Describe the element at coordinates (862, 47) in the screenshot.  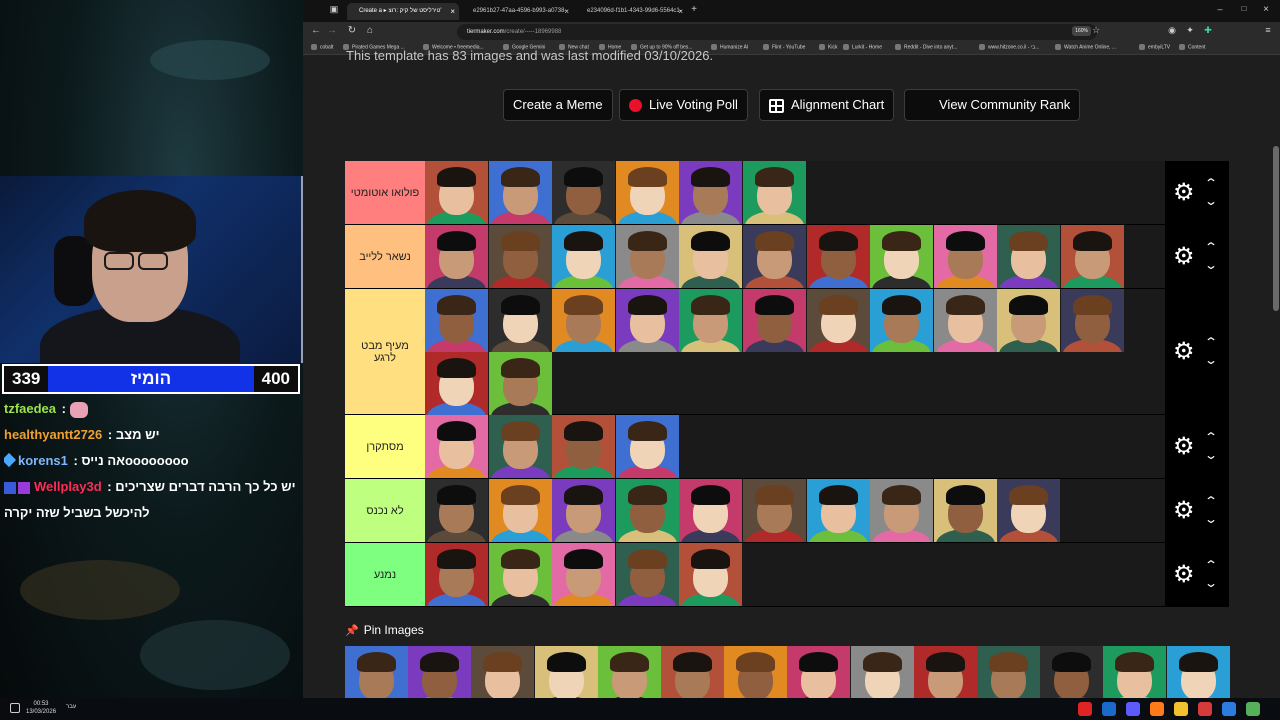
I see `bookmark-item: Lurkit - Home` at that location.